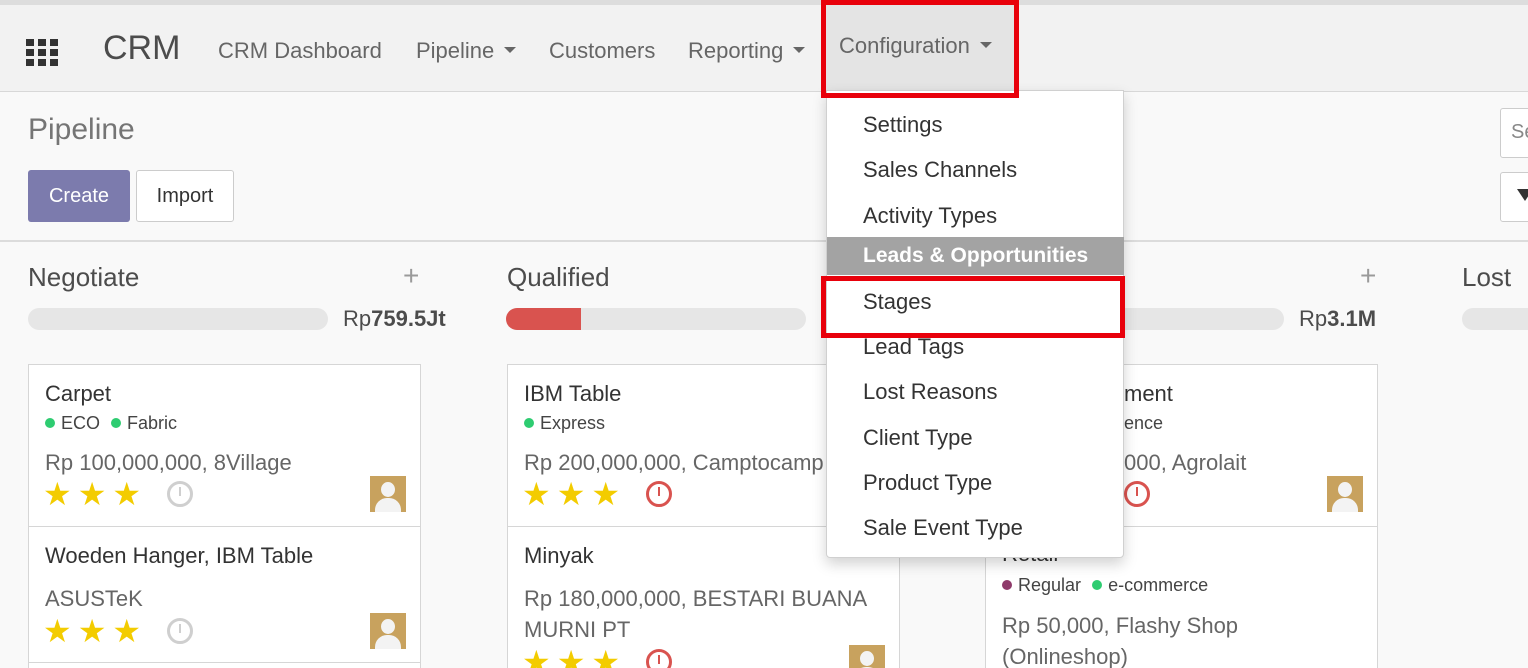  What do you see at coordinates (747, 51) in the screenshot?
I see `menu-reporting: Reporting` at bounding box center [747, 51].